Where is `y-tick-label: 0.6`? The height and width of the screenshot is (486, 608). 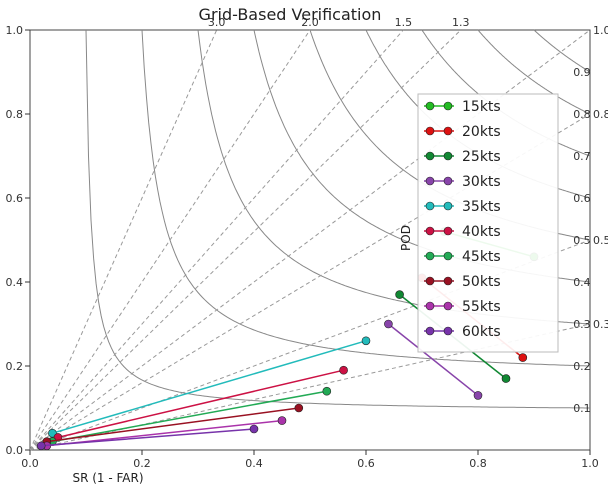
y-tick-label: 0.6 is located at coordinates (15, 198).